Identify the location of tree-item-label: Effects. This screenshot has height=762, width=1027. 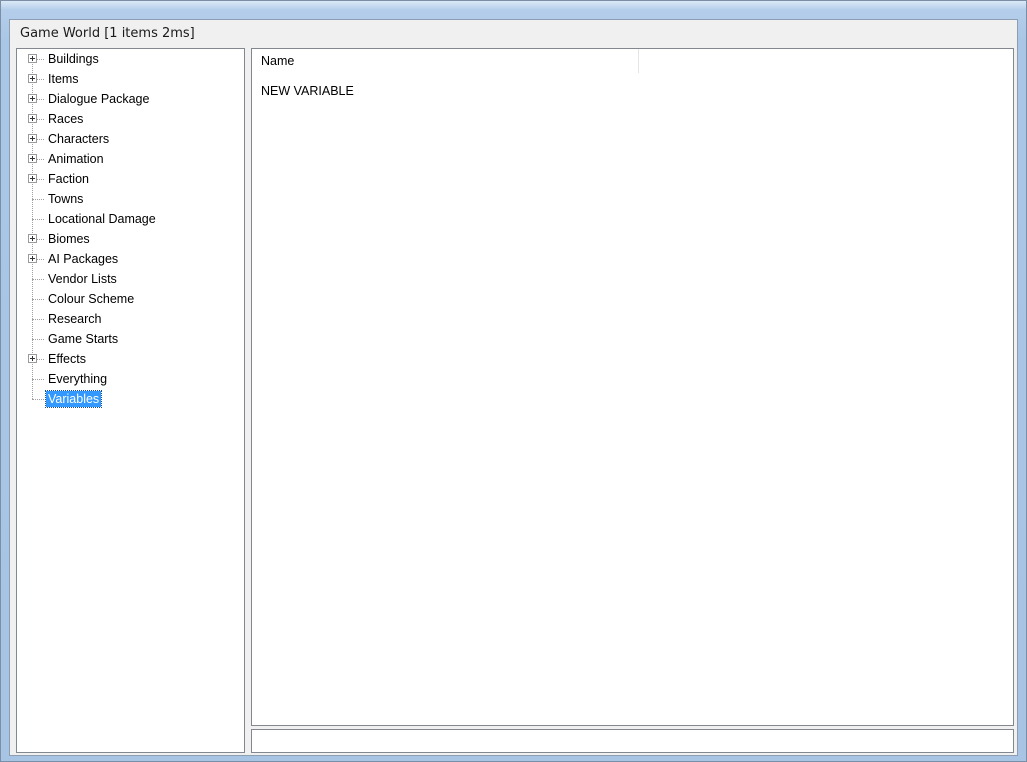
(67, 359).